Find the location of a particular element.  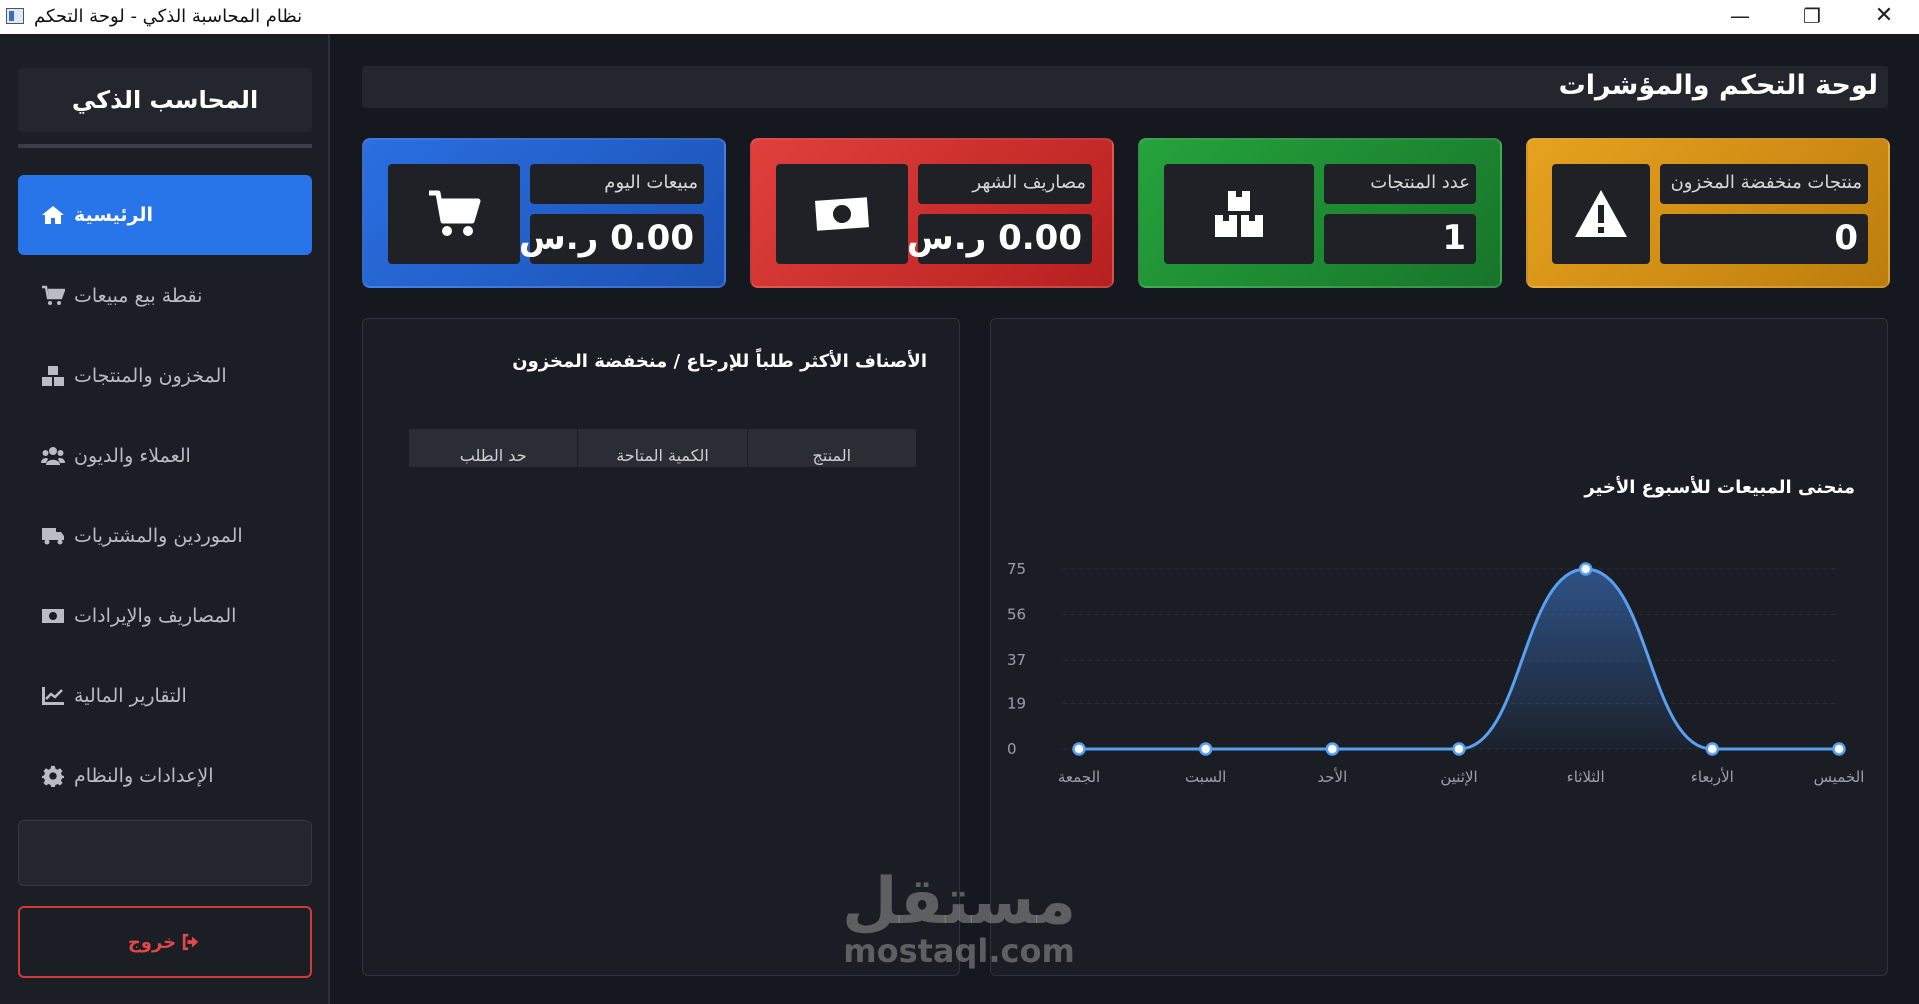

y-tick-label: 19 is located at coordinates (1016, 703).